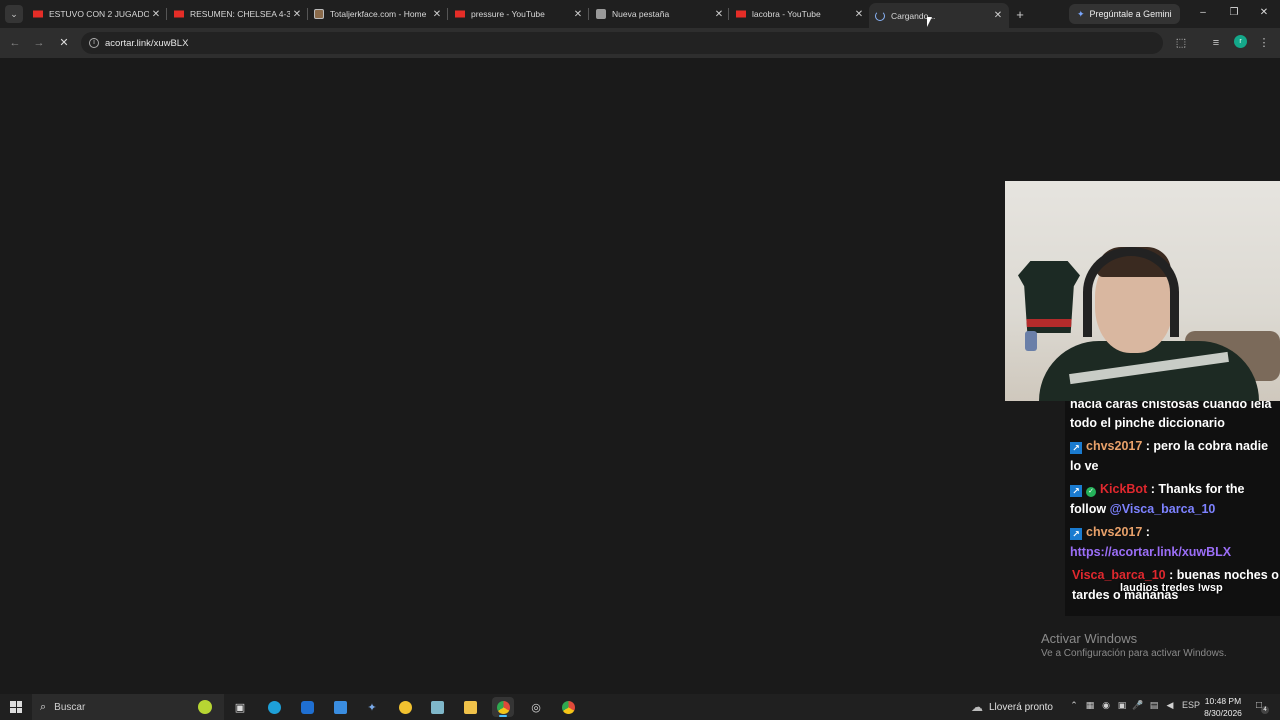  I want to click on tray-app-icon: ▦, so click(1090, 705).